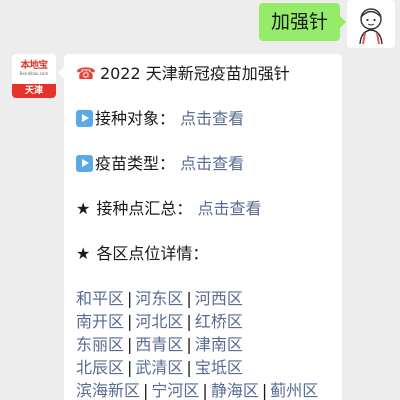 The image size is (400, 400). I want to click on sites-label: 接种点汇总：, so click(144, 208).